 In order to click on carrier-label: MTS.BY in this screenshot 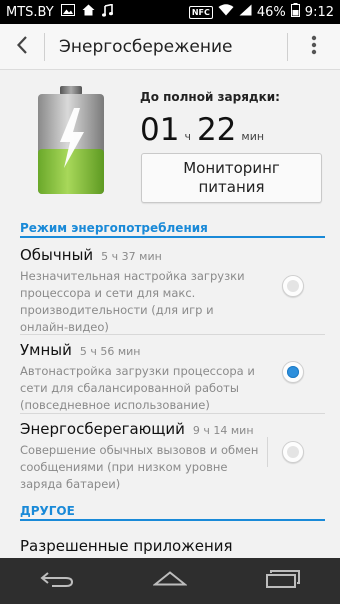, I will do `click(30, 12)`.